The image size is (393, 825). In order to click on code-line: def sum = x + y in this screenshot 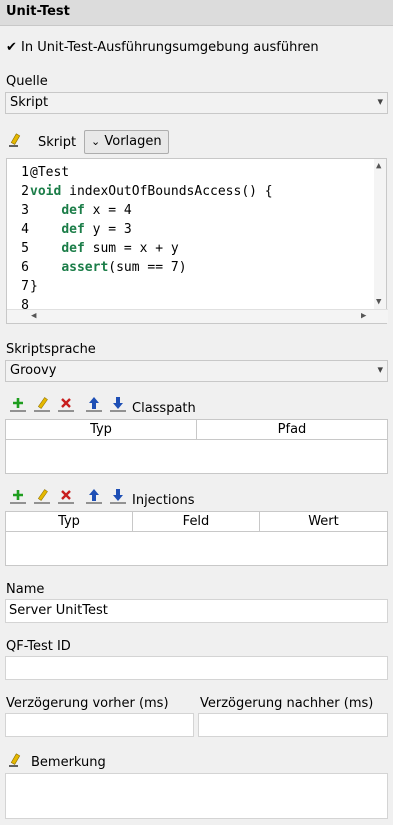, I will do `click(151, 248)`.